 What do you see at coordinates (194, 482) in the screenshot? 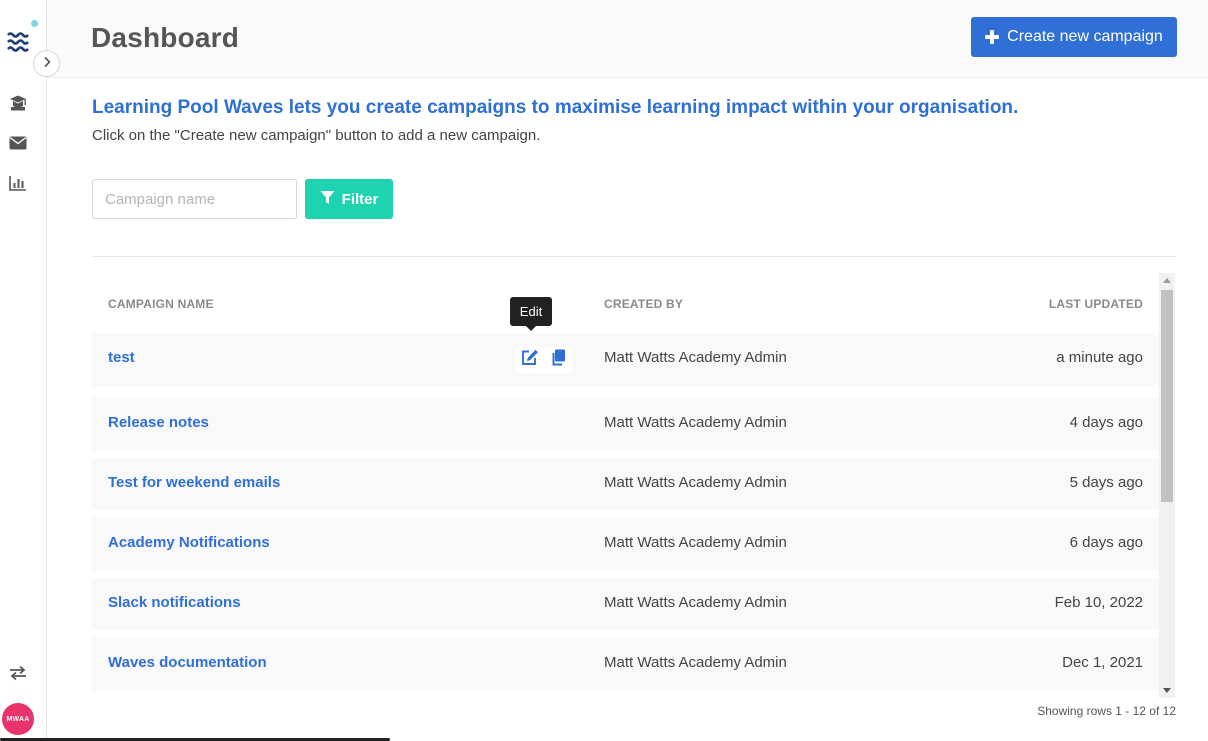
I see `campaign-name-link: Test for weekend emails` at bounding box center [194, 482].